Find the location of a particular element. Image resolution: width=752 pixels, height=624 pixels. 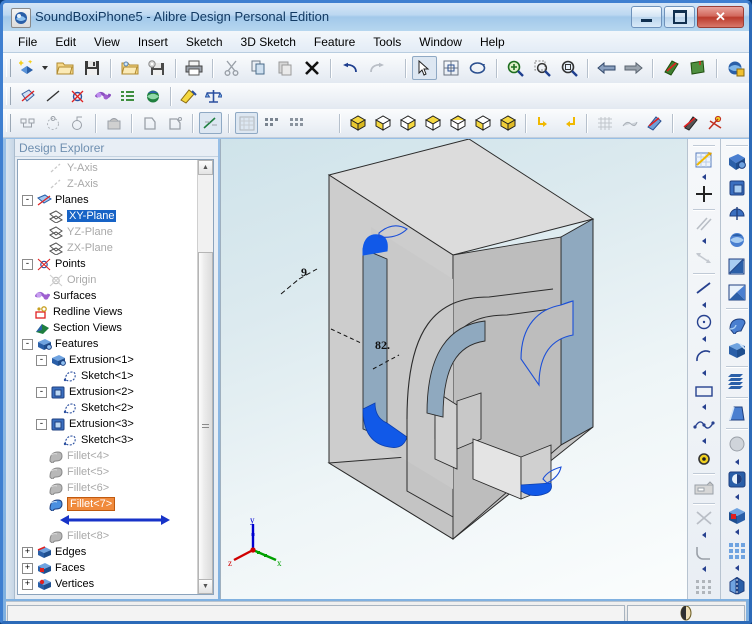

paint-icon is located at coordinates (654, 123).